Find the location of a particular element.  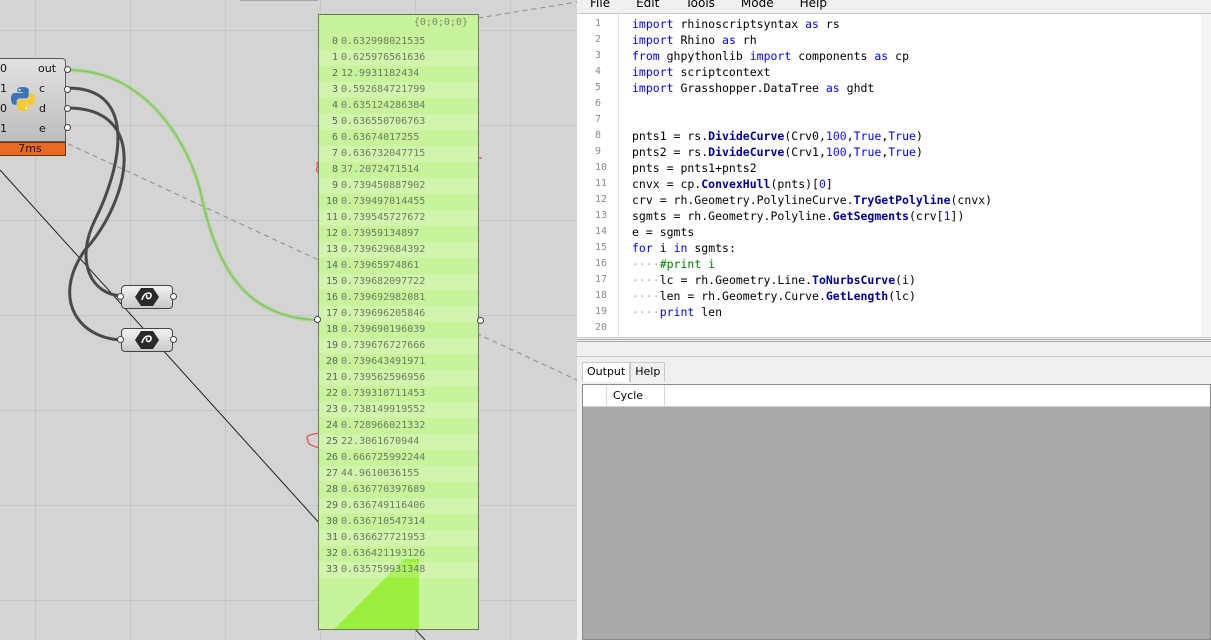

curve-param-1-input-port is located at coordinates (120, 296).